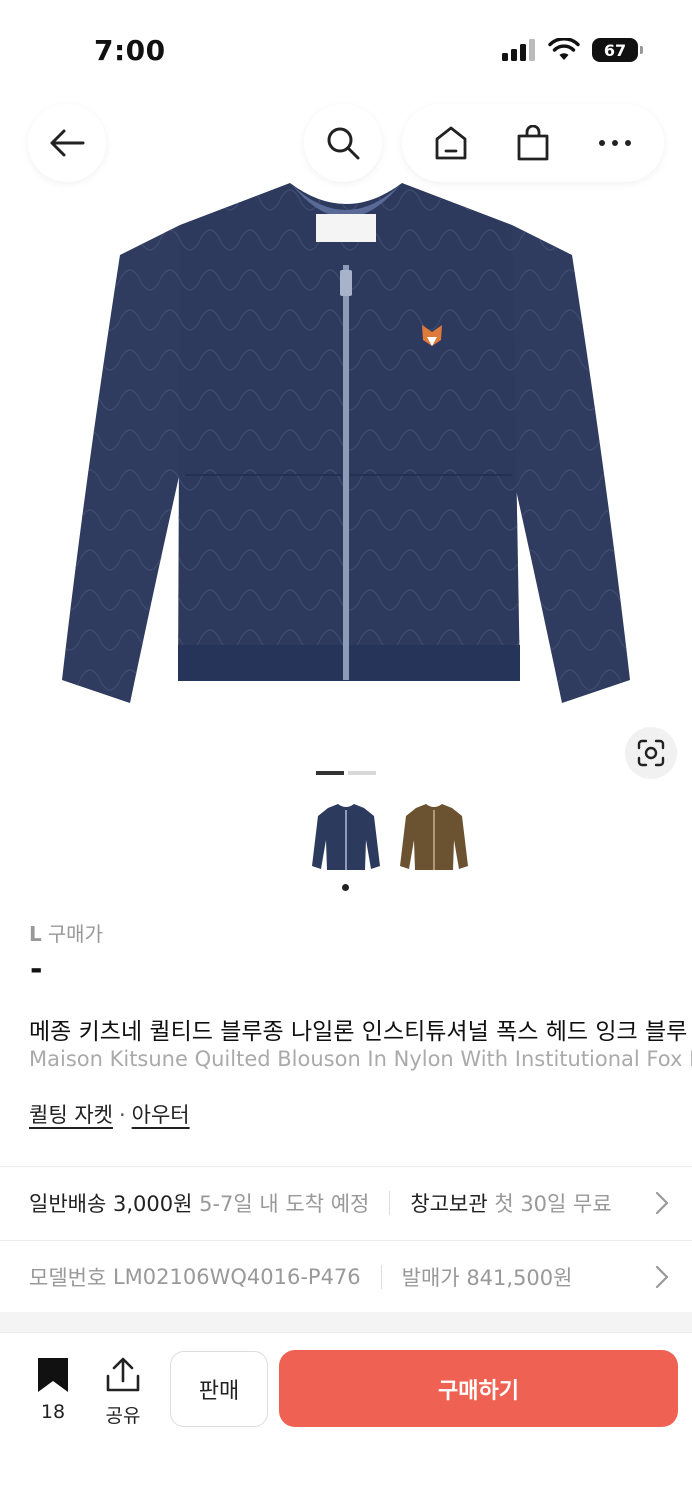  What do you see at coordinates (53, 1412) in the screenshot?
I see `bookmark-count: 18` at bounding box center [53, 1412].